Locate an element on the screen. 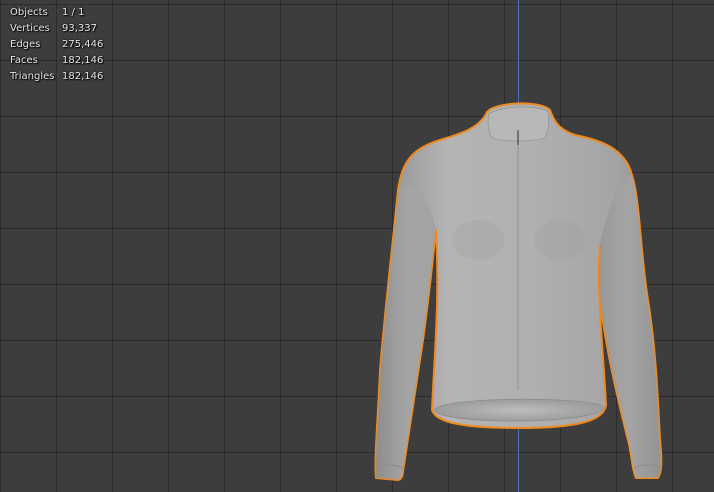 The width and height of the screenshot is (714, 492). left-sleeve-shade is located at coordinates (405, 332).